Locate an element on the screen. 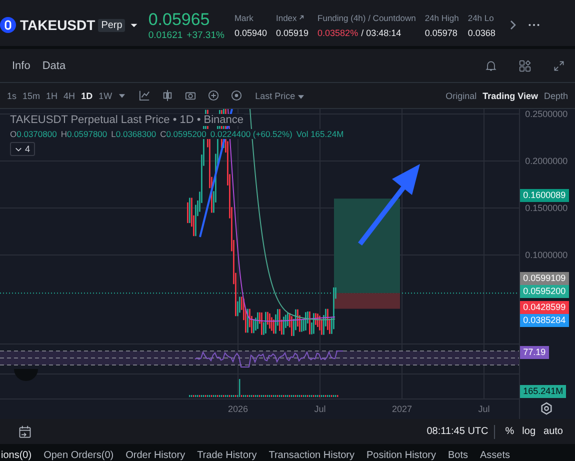 The width and height of the screenshot is (575, 461). bell-icon is located at coordinates (491, 66).